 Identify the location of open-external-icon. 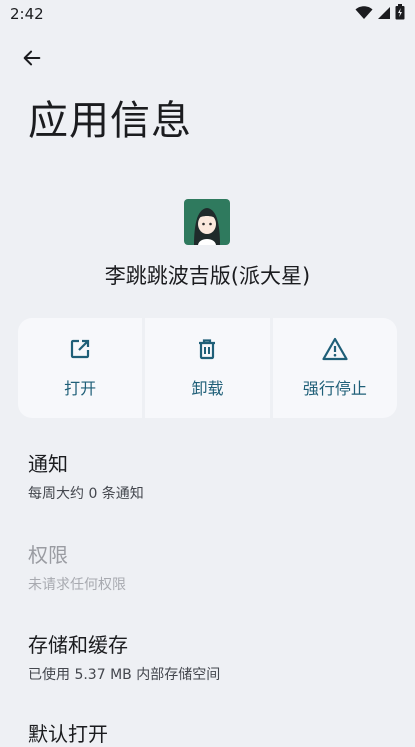
(80, 351).